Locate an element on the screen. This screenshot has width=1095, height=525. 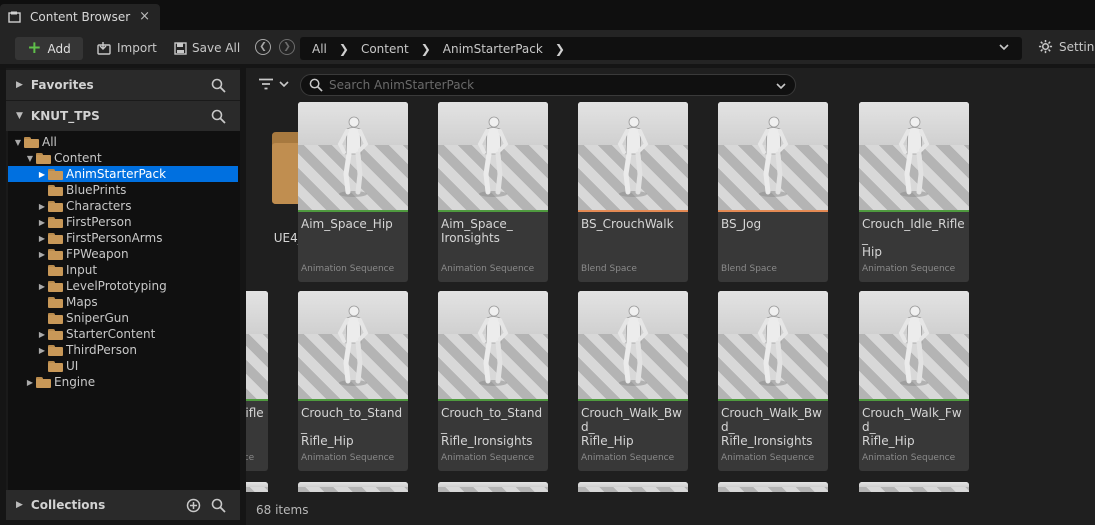
tree-item: ▶ FirstPersonArms is located at coordinates (123, 238).